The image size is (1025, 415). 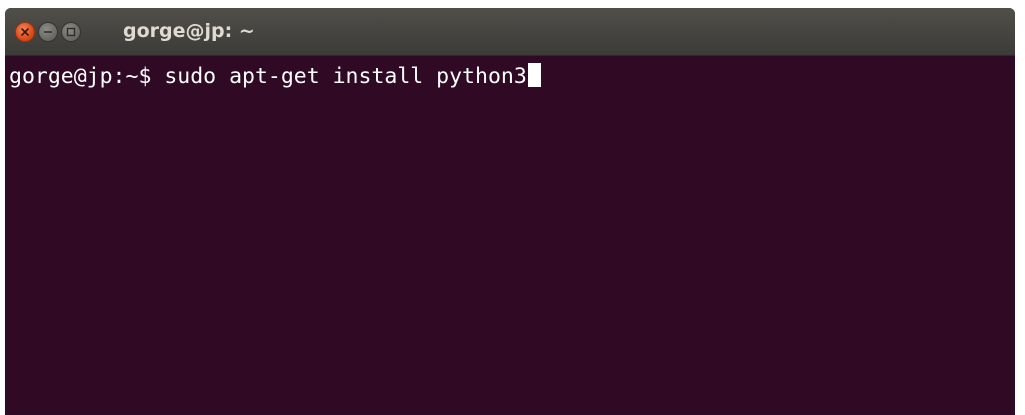 What do you see at coordinates (534, 75) in the screenshot?
I see `text-cursor` at bounding box center [534, 75].